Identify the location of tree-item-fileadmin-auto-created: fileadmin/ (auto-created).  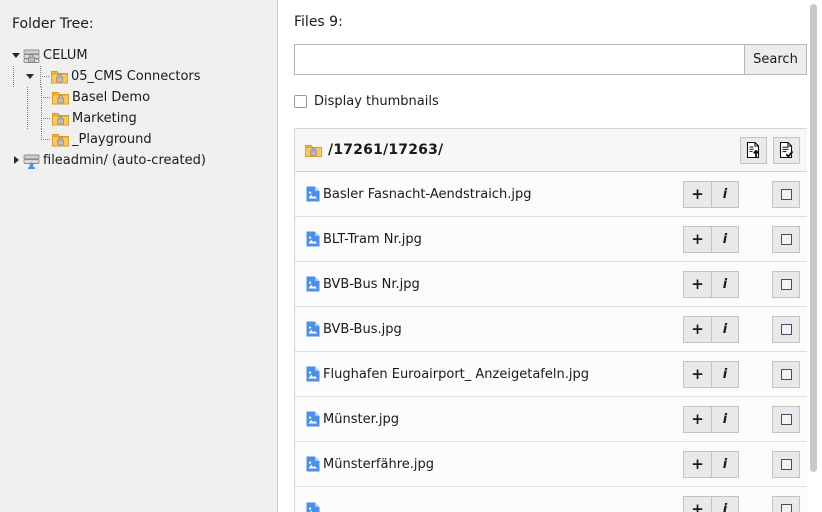
(138, 160).